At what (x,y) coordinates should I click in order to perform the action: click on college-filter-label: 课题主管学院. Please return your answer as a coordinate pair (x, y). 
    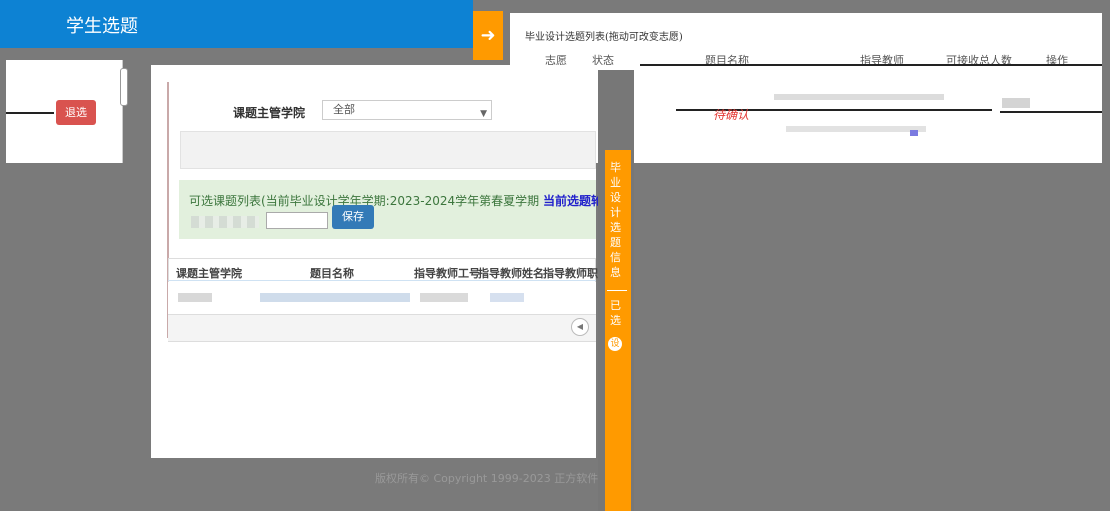
    Looking at the image, I should click on (269, 113).